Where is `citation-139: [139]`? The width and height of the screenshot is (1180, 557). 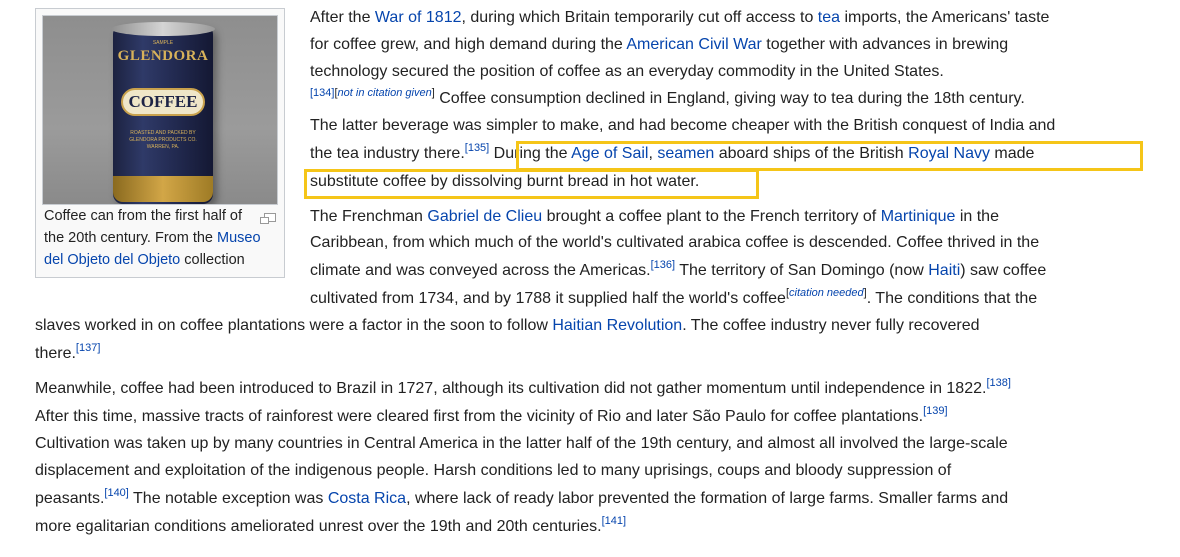 citation-139: [139] is located at coordinates (935, 411).